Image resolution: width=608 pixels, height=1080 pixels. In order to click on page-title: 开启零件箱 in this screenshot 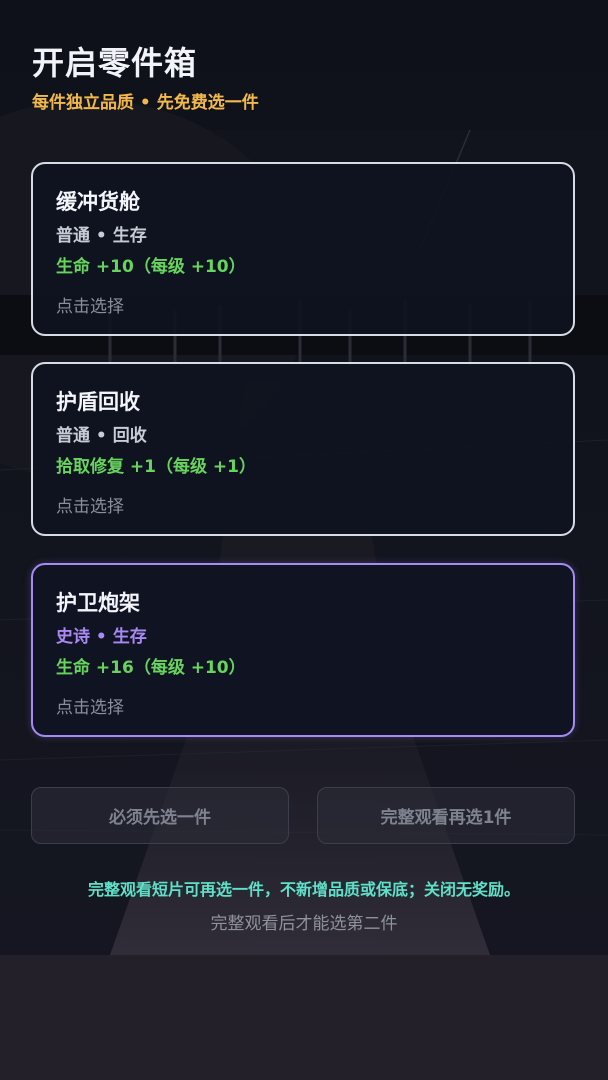, I will do `click(115, 63)`.